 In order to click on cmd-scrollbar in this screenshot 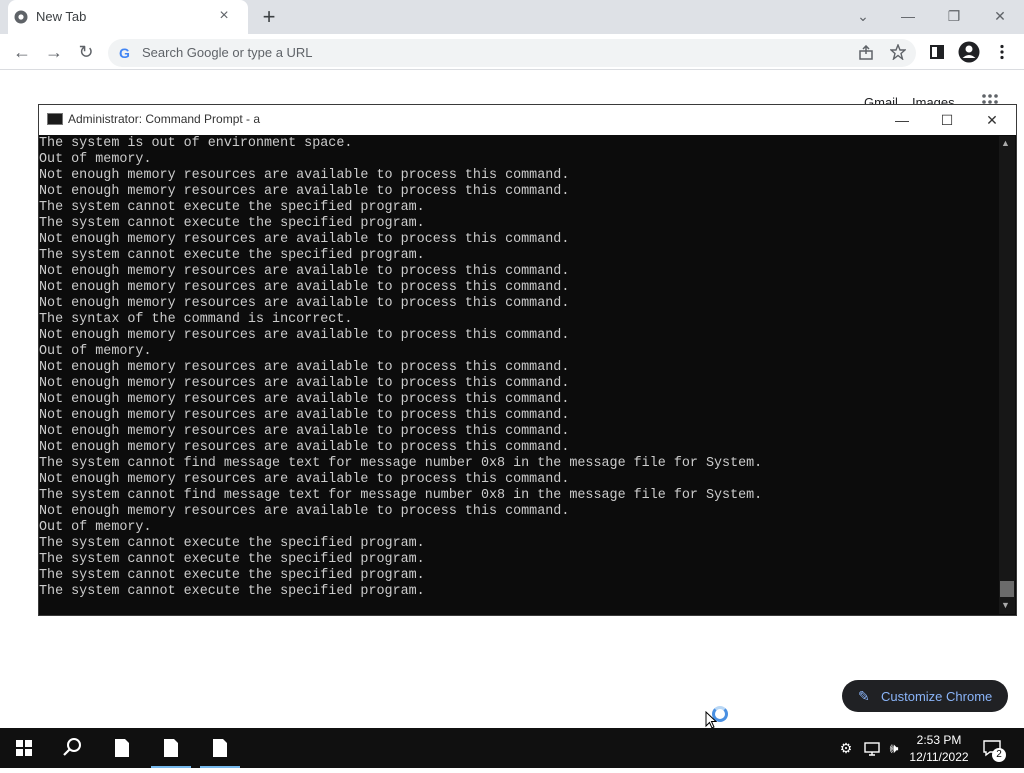, I will do `click(1007, 375)`.